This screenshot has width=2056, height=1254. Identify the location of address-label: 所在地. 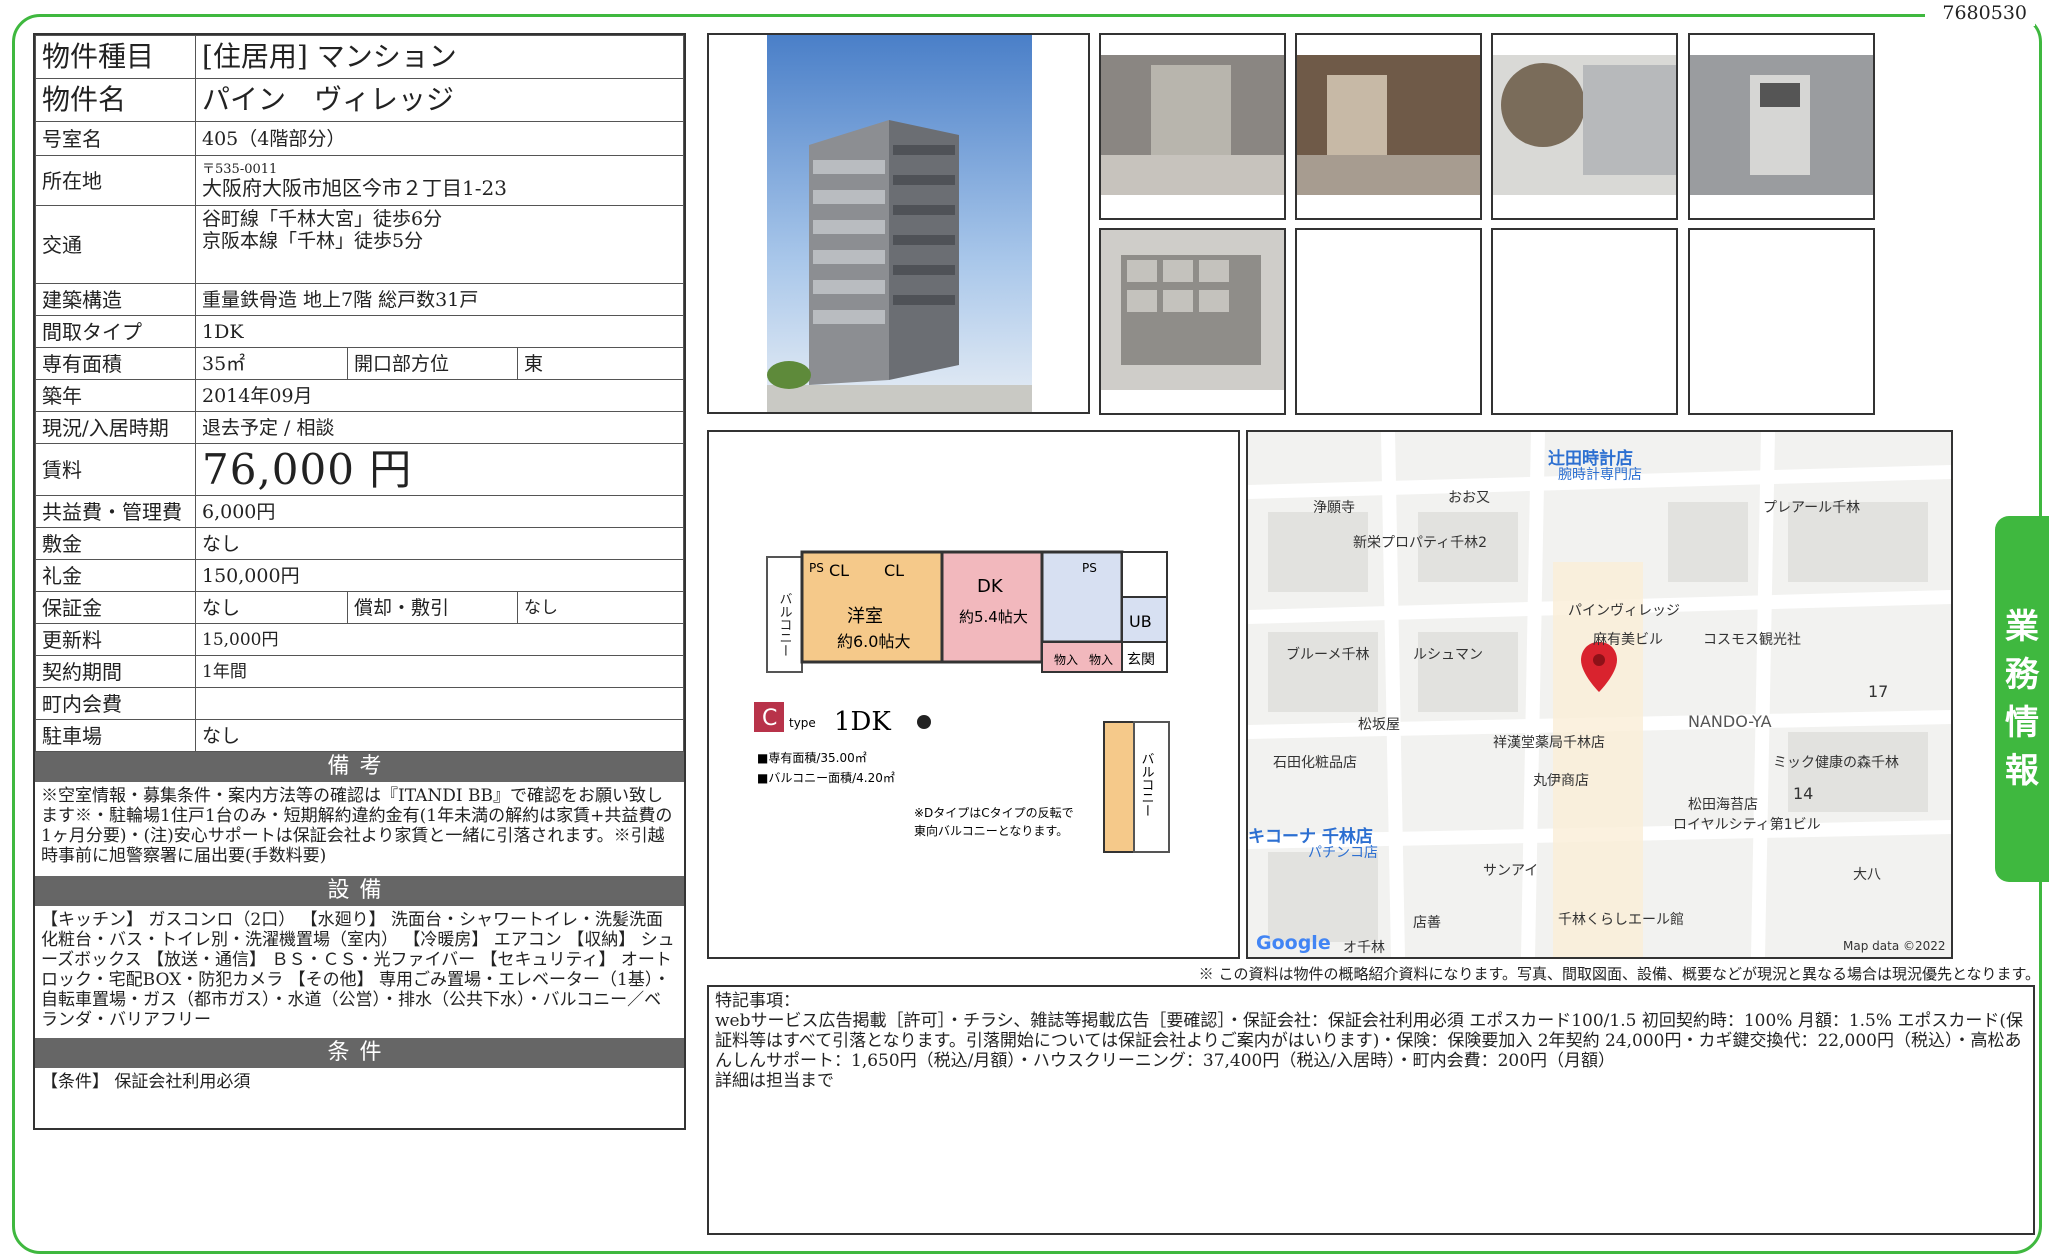
(115, 180).